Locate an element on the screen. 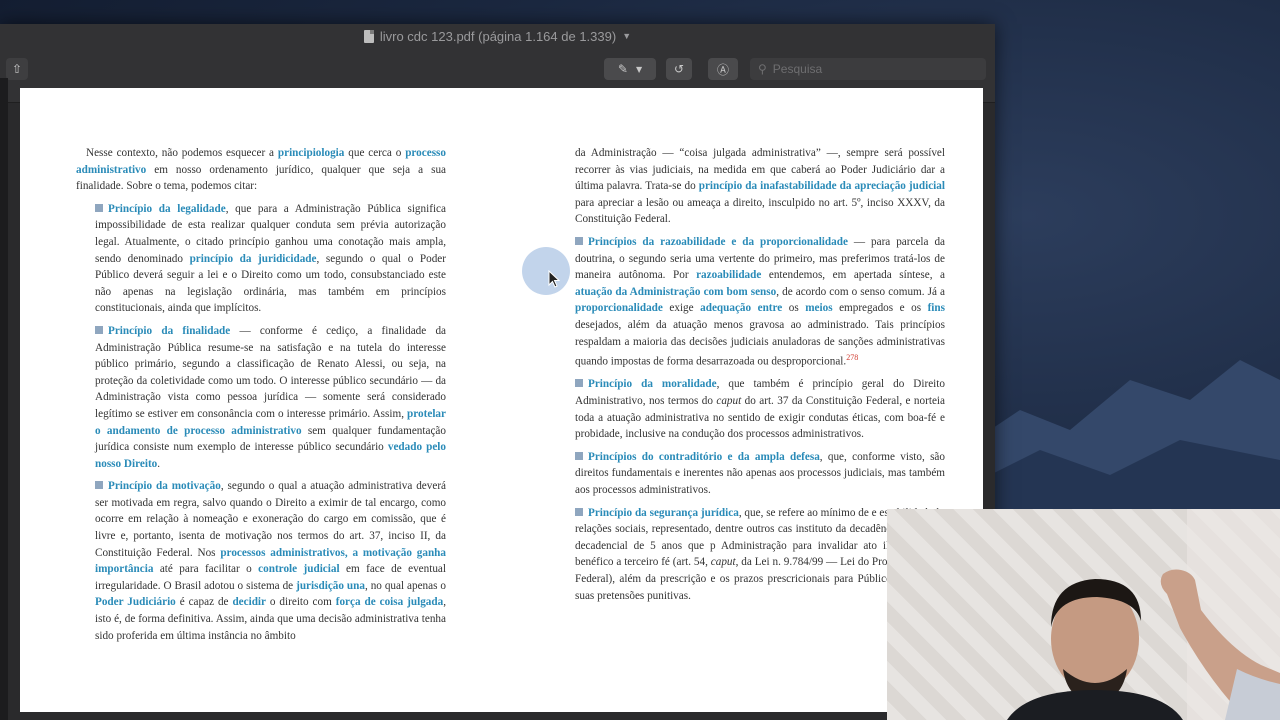 This screenshot has height=720, width=1280. mouse-pointer-icon is located at coordinates (554, 279).